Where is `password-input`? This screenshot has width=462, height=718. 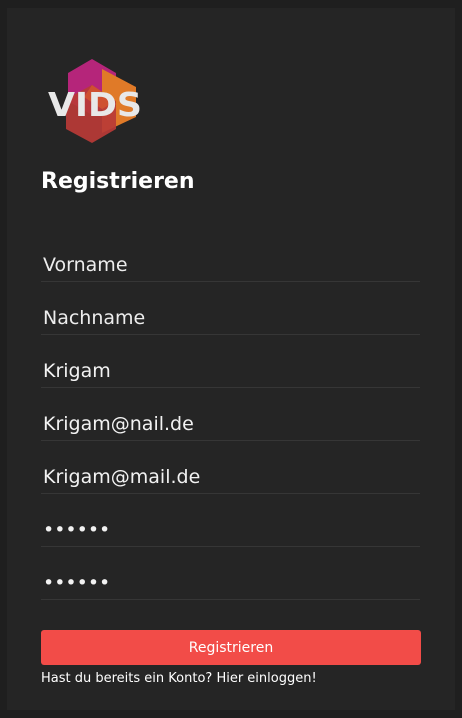
password-input is located at coordinates (230, 529).